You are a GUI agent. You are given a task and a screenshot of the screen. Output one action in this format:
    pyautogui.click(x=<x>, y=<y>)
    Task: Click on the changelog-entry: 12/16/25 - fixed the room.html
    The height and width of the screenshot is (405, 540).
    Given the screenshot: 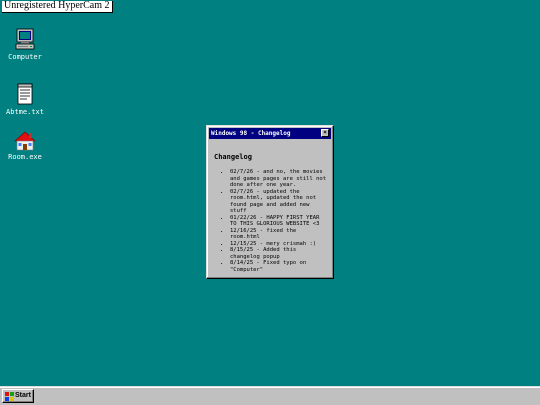 What is the action you would take?
    pyautogui.click(x=279, y=234)
    